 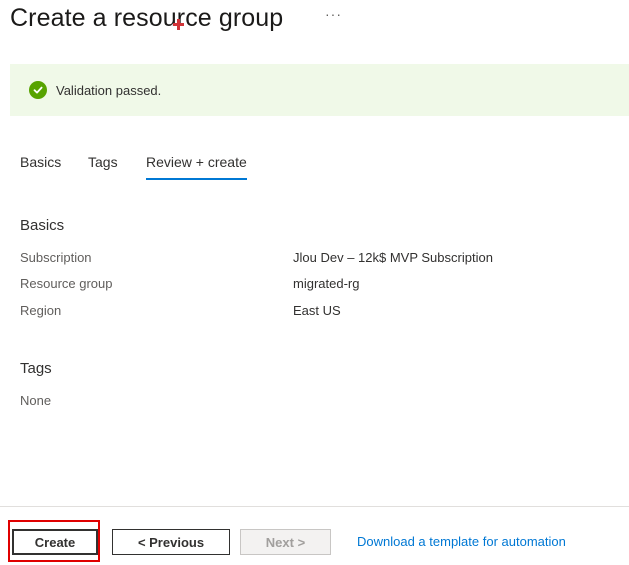 I want to click on page-title: Create a resource group, so click(x=147, y=18).